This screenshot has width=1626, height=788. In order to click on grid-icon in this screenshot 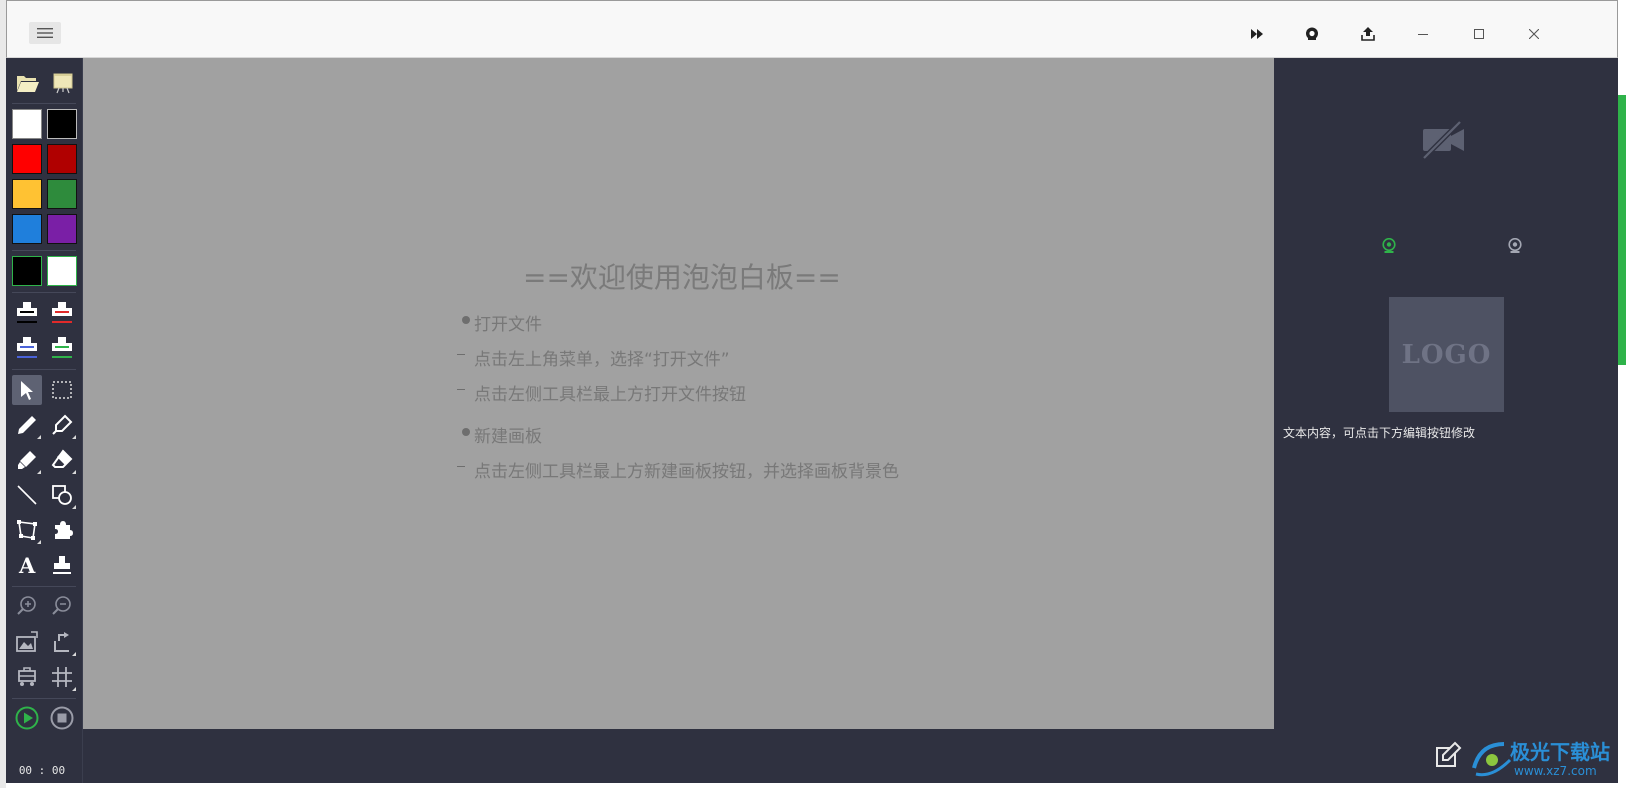, I will do `click(62, 677)`.